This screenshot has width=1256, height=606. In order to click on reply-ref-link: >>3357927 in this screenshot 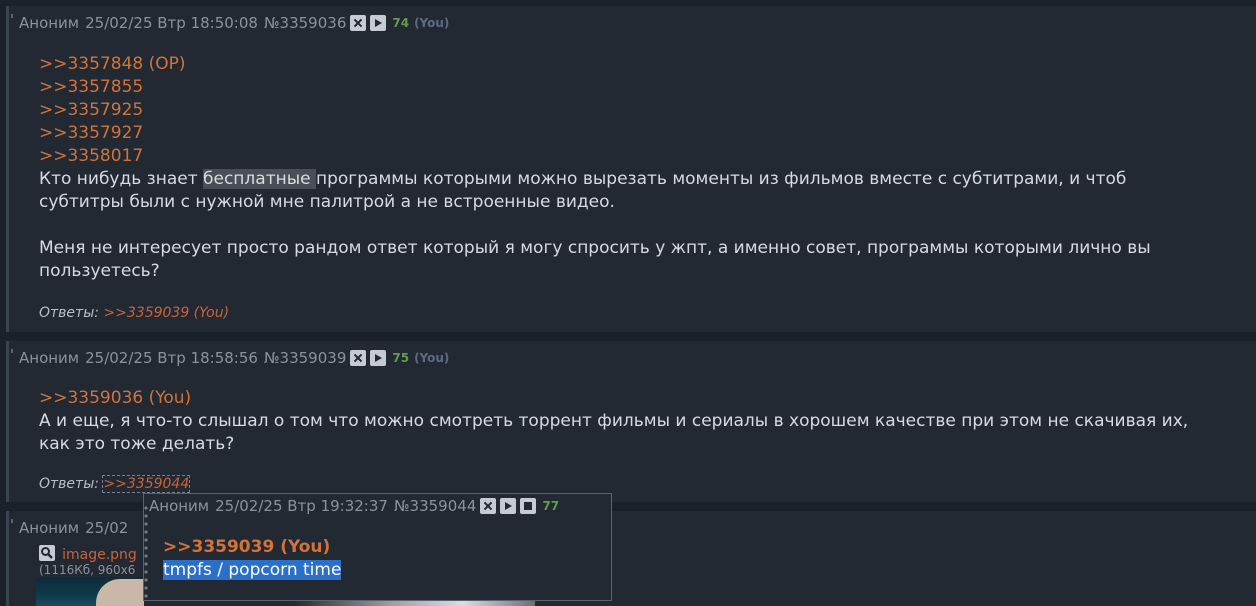, I will do `click(595, 133)`.